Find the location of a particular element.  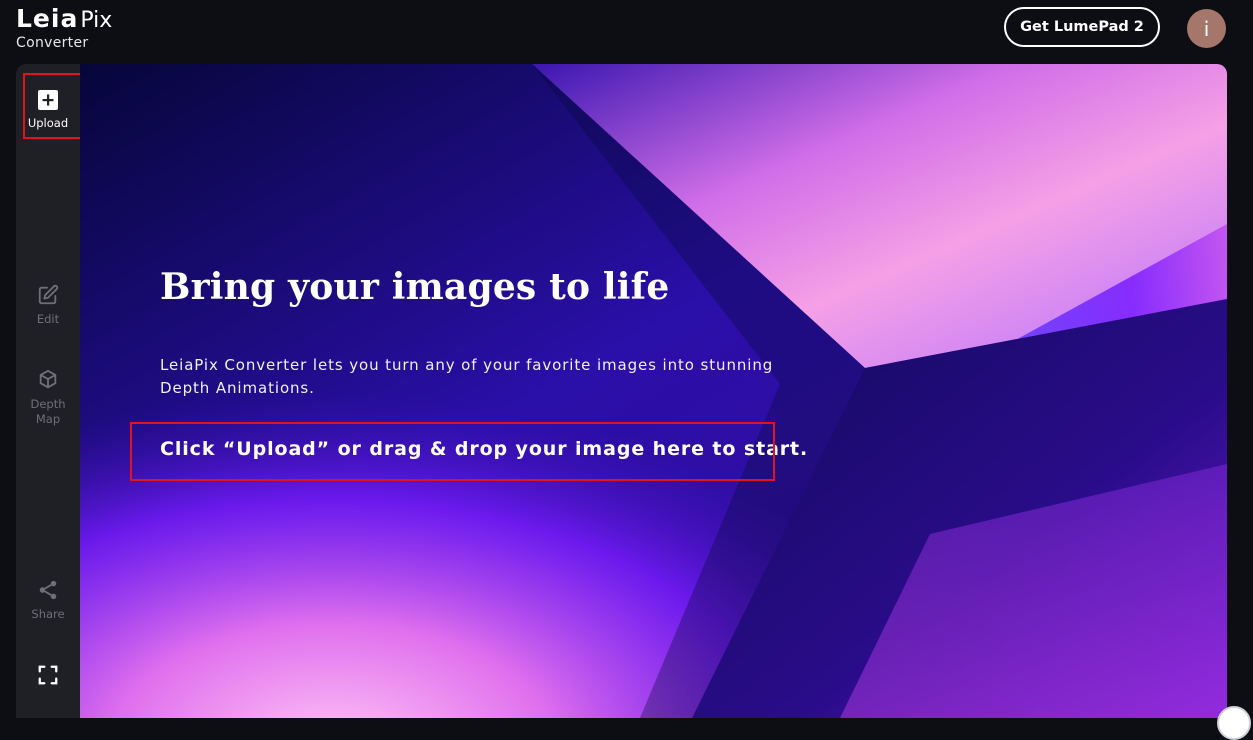

upload-label: Upload is located at coordinates (48, 123).